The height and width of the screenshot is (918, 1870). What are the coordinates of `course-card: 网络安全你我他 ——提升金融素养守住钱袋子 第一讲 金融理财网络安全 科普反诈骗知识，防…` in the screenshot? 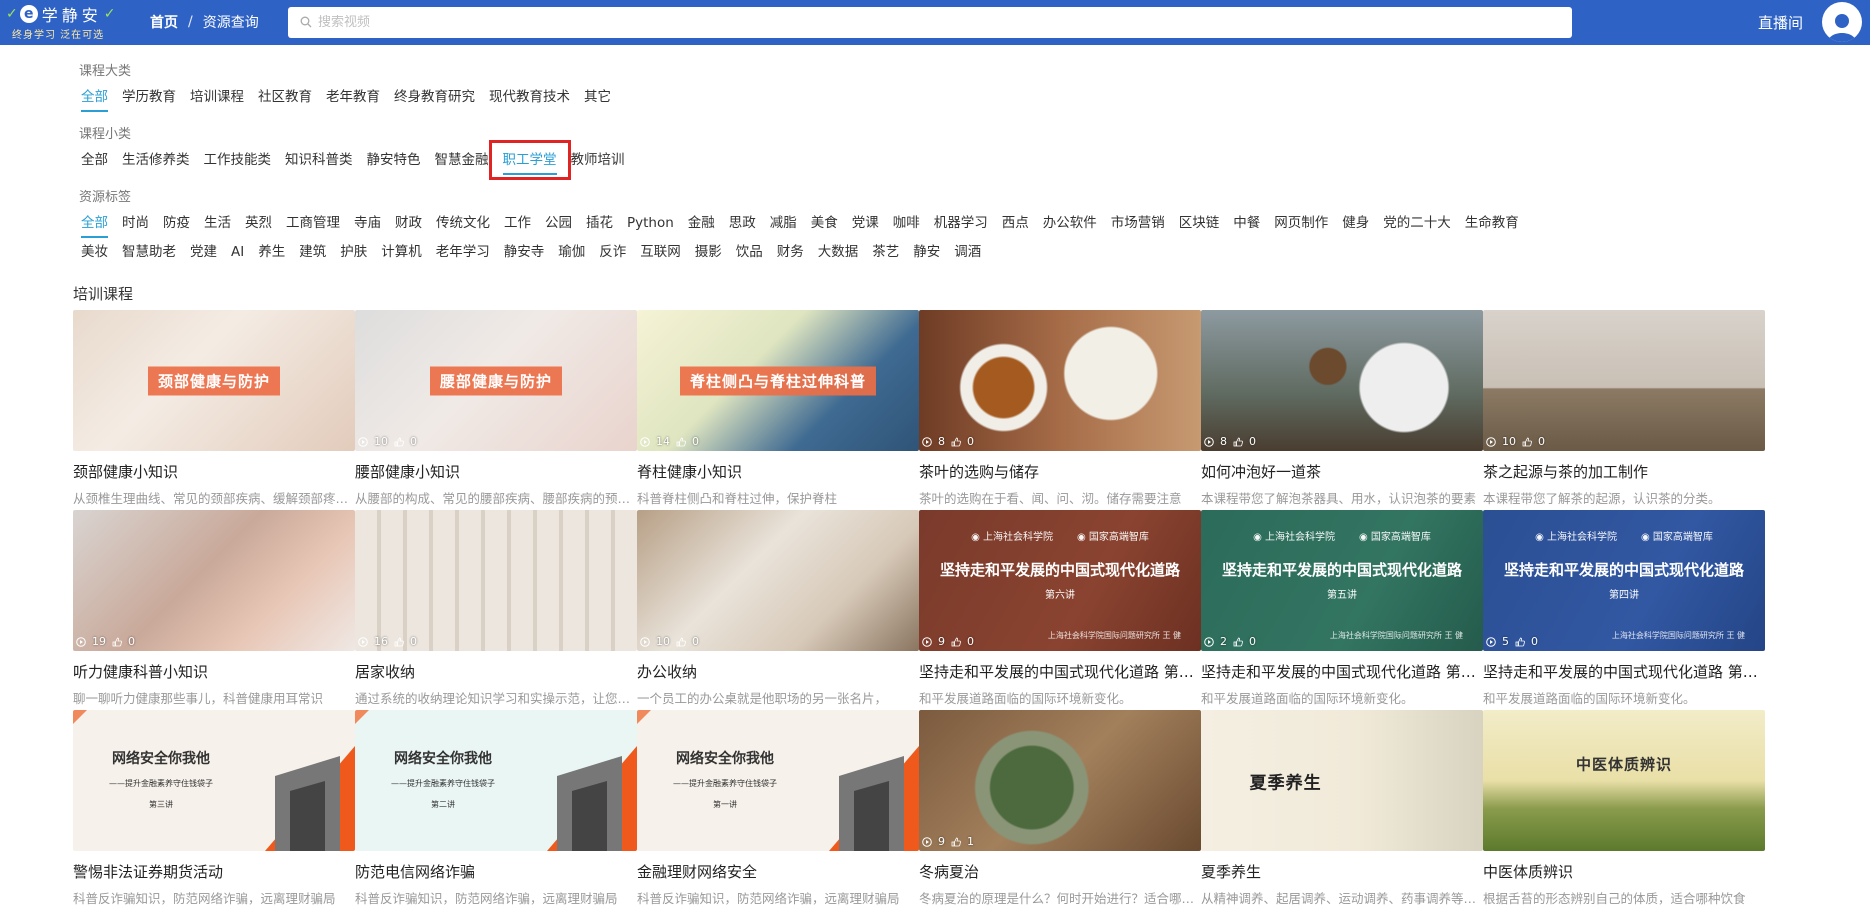 It's located at (778, 810).